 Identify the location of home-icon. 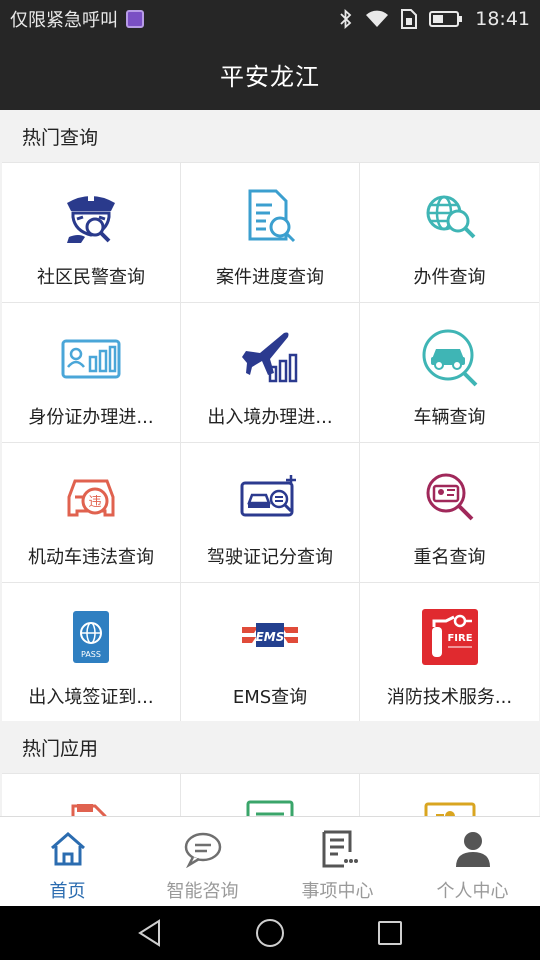
(68, 849).